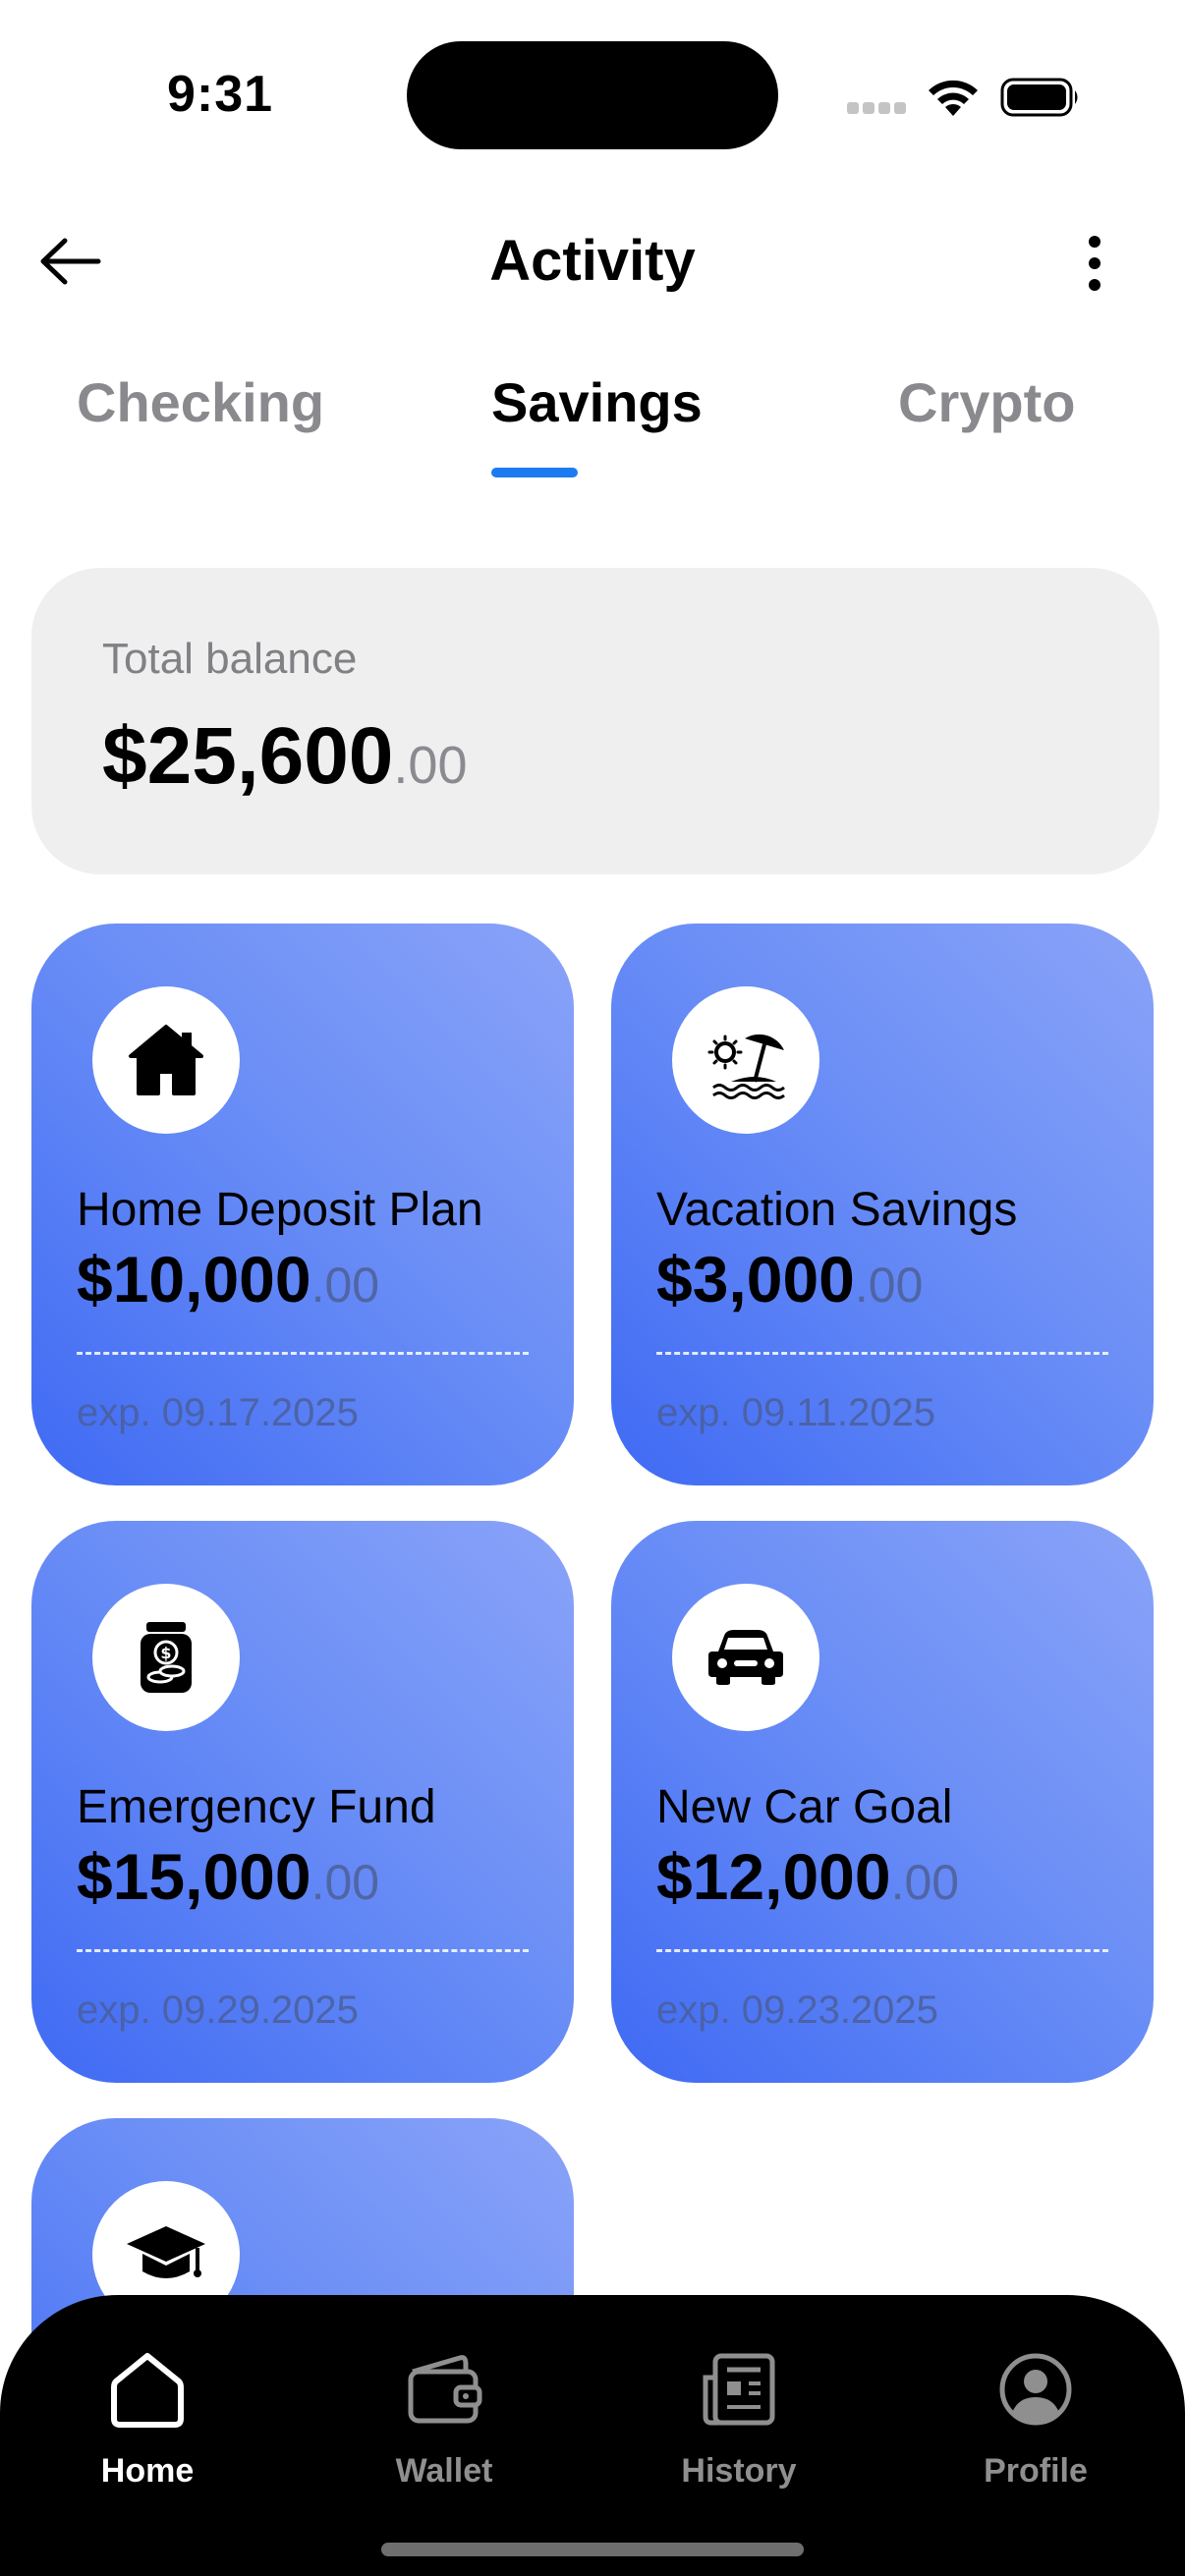  Describe the element at coordinates (954, 98) in the screenshot. I see `wifi-icon` at that location.